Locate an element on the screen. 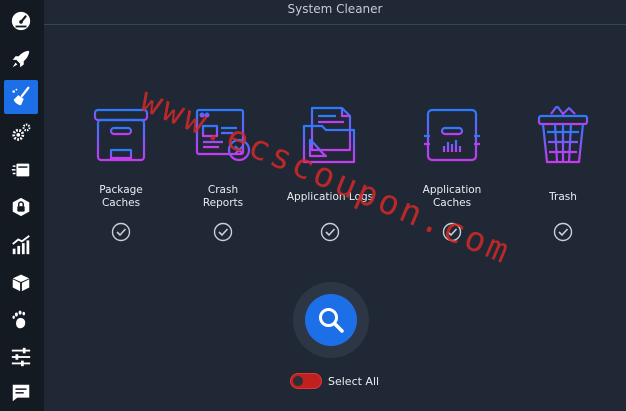 The image size is (626, 411). scan-button is located at coordinates (331, 320).